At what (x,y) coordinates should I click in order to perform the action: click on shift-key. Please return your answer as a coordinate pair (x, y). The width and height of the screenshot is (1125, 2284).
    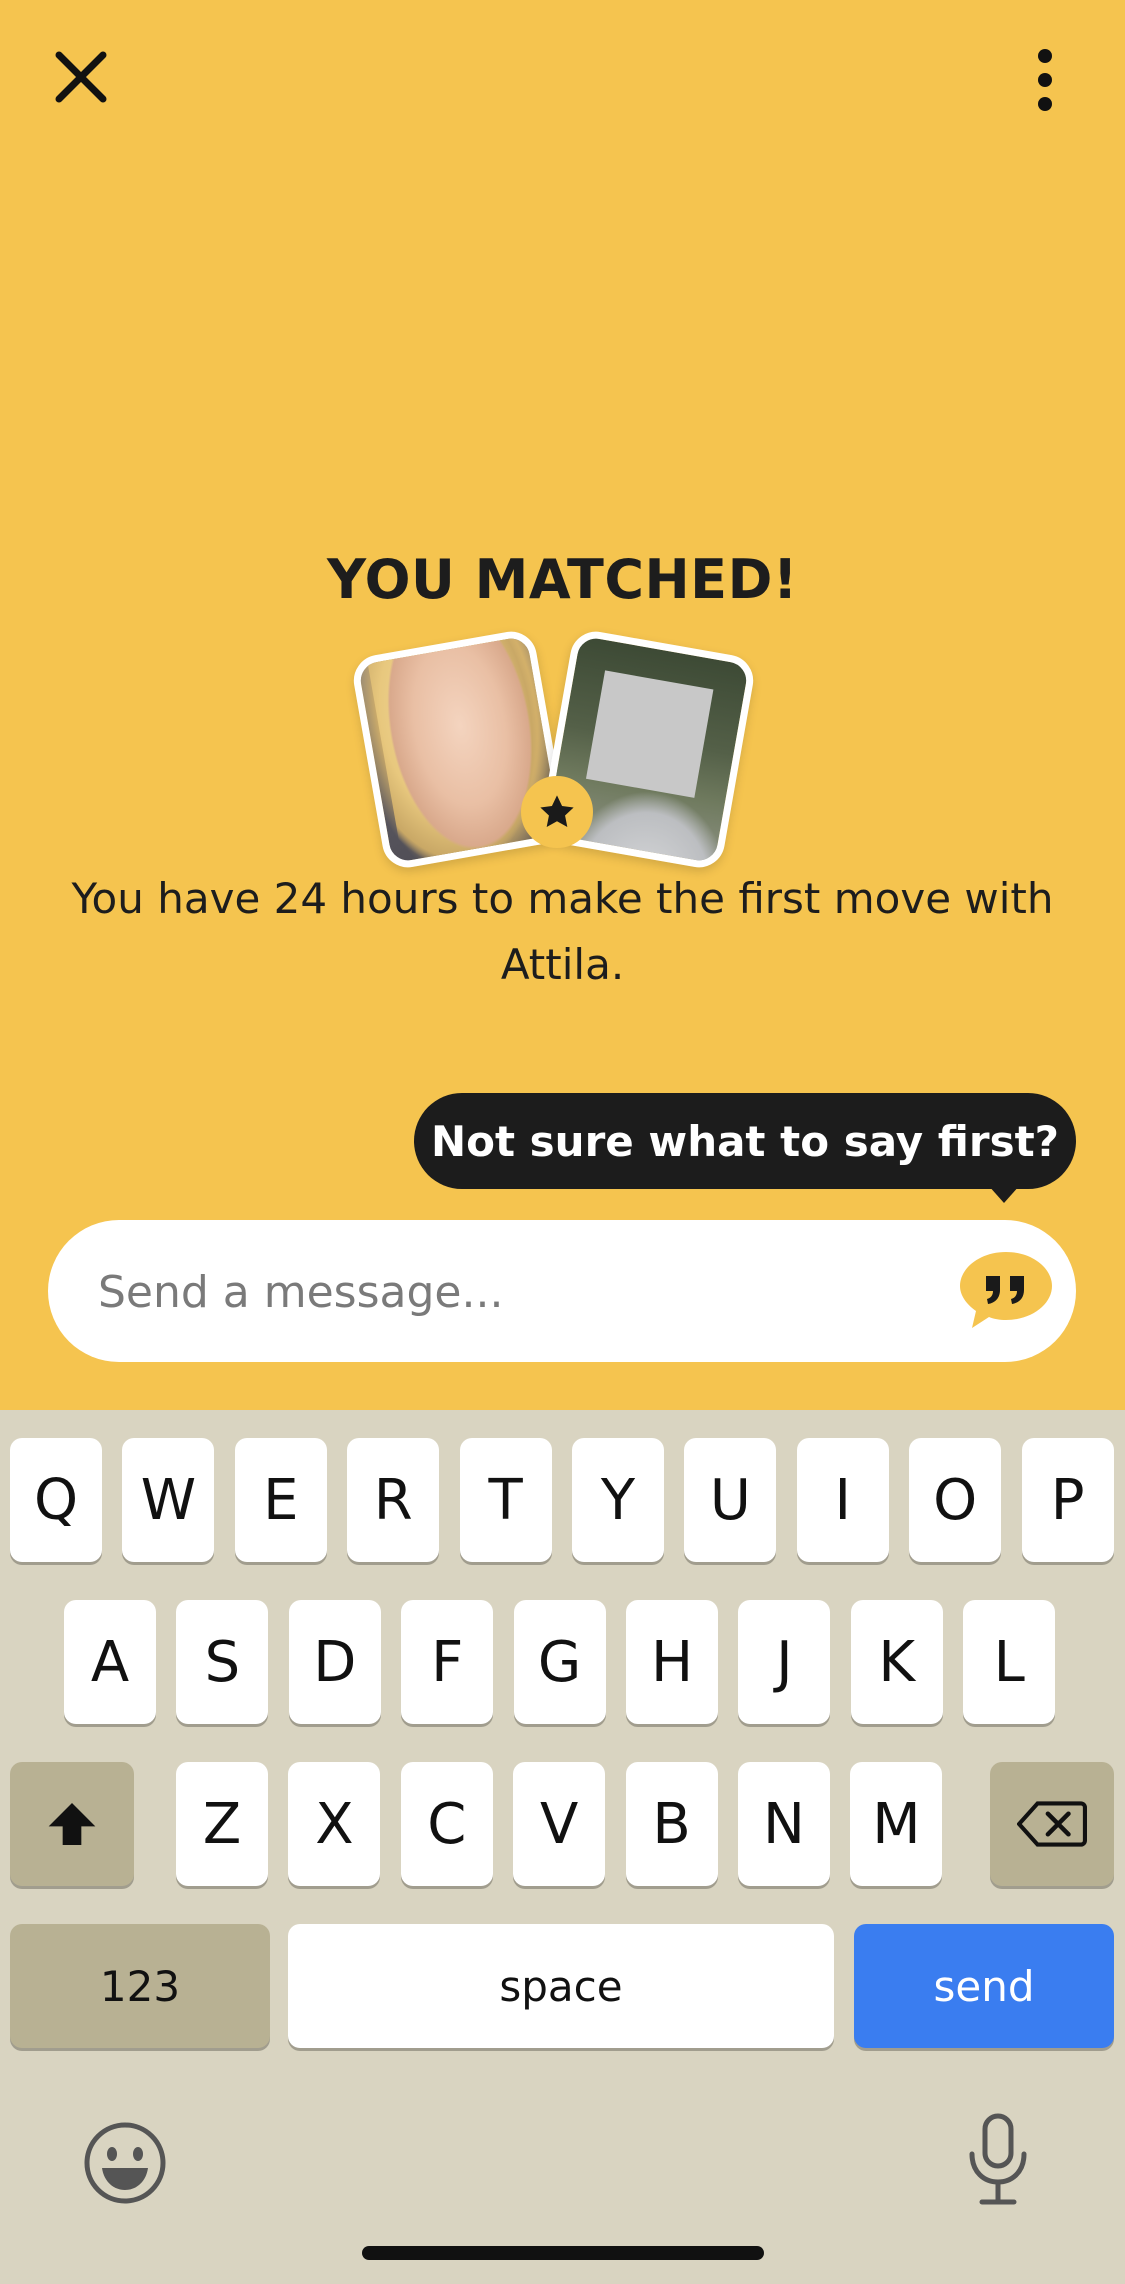
    Looking at the image, I should click on (72, 1824).